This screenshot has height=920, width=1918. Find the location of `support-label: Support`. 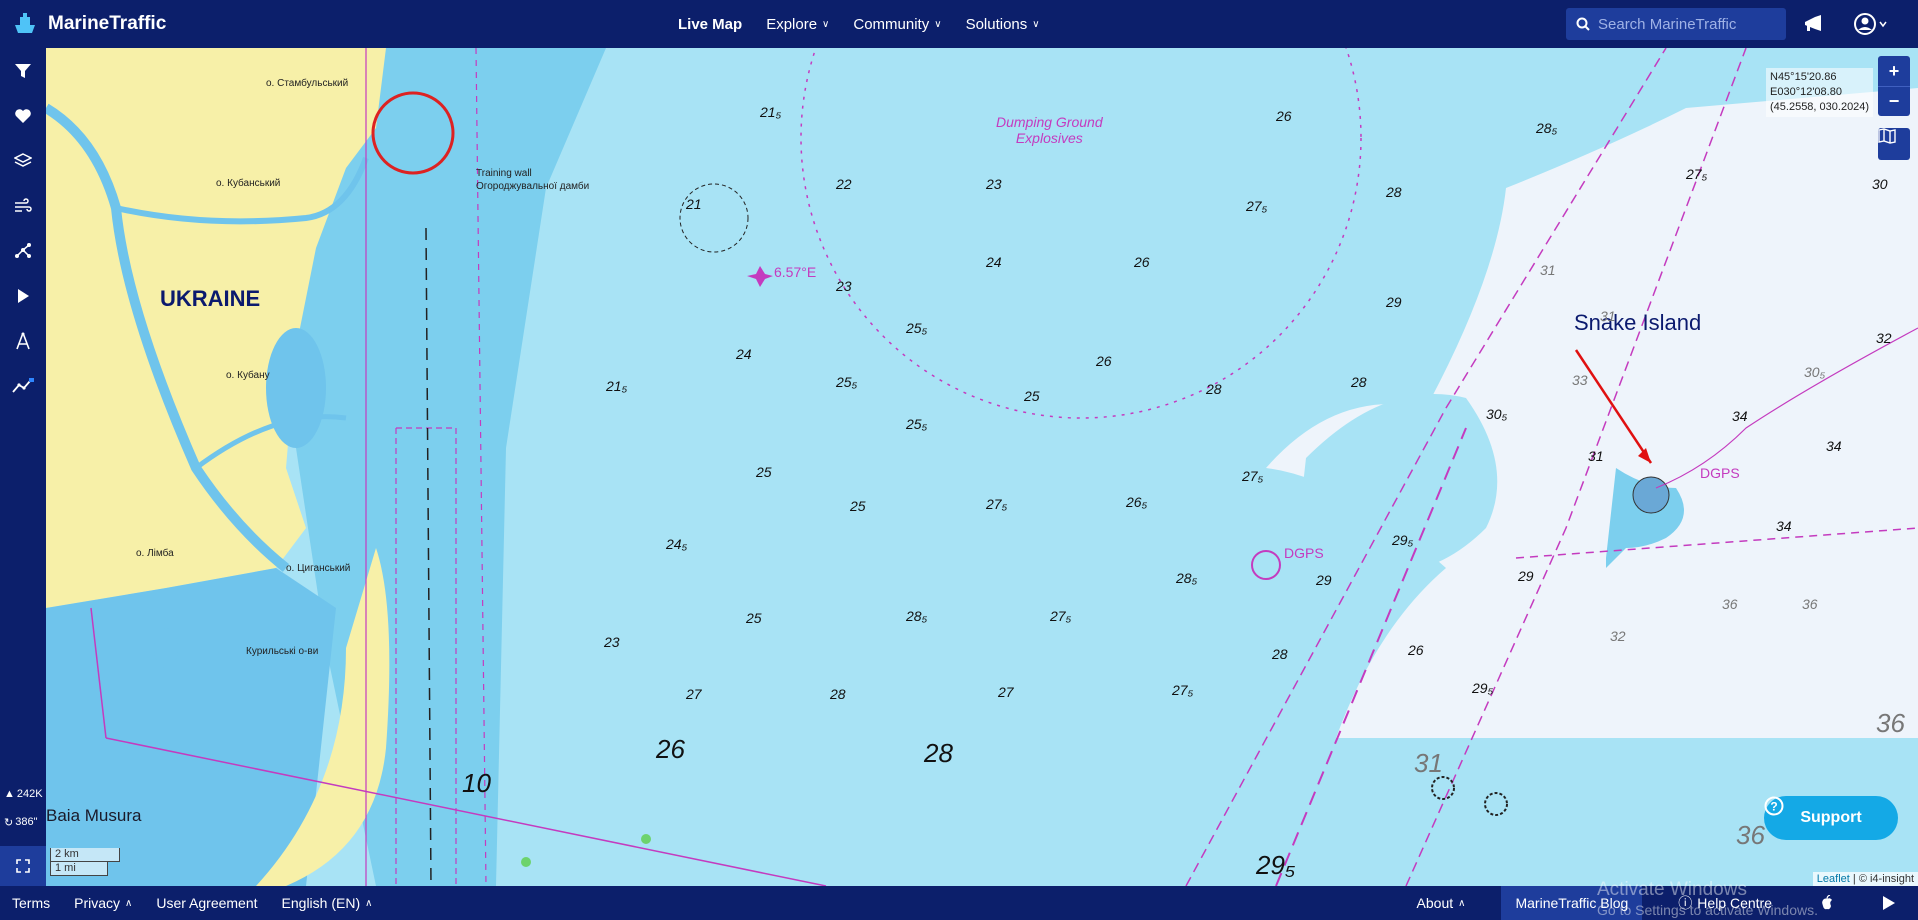

support-label: Support is located at coordinates (1831, 817).